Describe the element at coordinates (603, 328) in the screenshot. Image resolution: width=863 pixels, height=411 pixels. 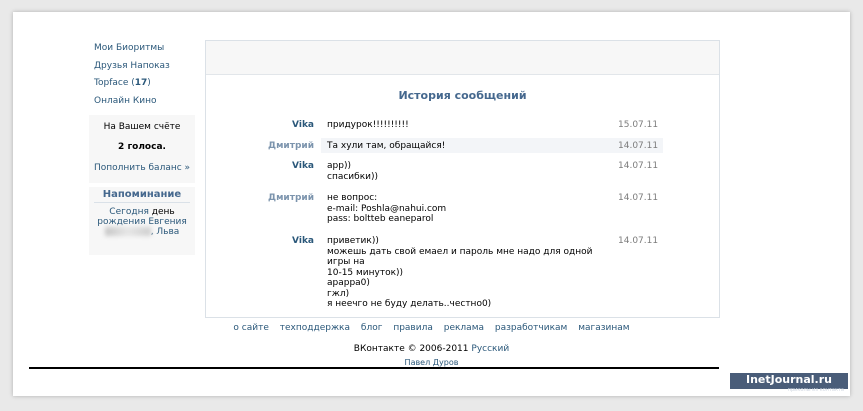
I see `footer-link-shops: магазинам` at that location.